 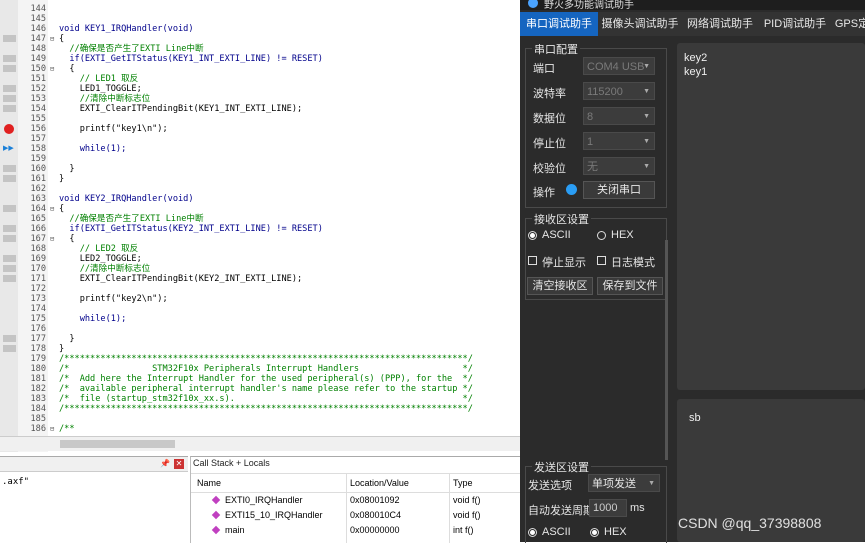 What do you see at coordinates (260, 399) in the screenshot?
I see `code-line: 183 /* file (startup_stm32f10x_xx.s). */` at bounding box center [260, 399].